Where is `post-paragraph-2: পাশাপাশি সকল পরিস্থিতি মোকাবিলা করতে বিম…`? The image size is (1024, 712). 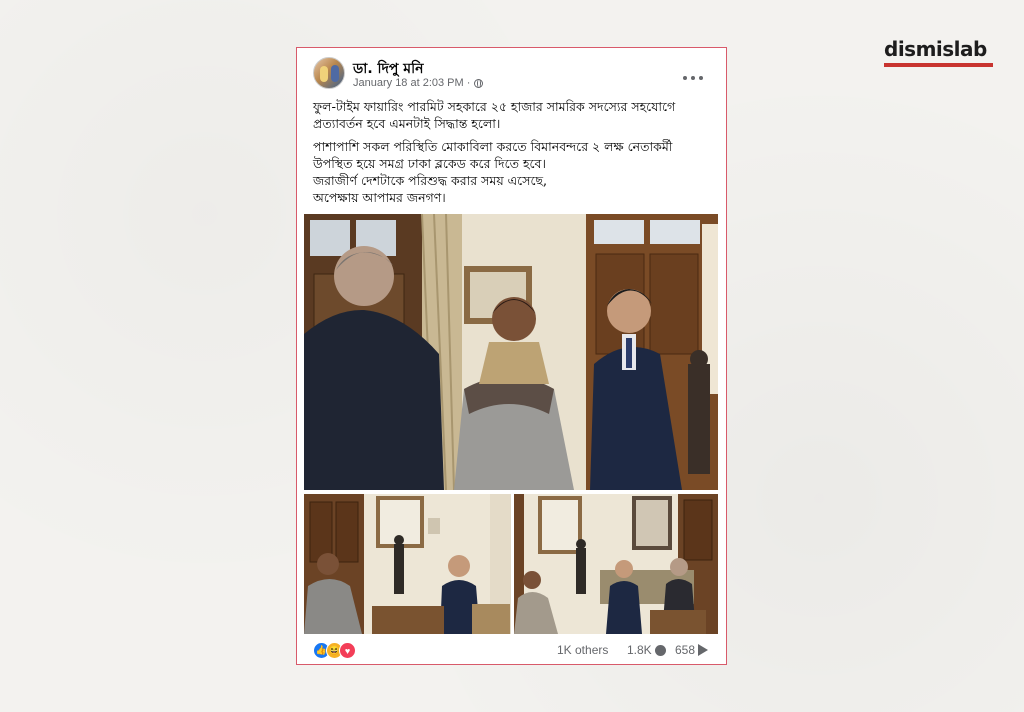 post-paragraph-2: পাশাপাশি সকল পরিস্থিতি মোকাবিলা করতে বিম… is located at coordinates (493, 155).